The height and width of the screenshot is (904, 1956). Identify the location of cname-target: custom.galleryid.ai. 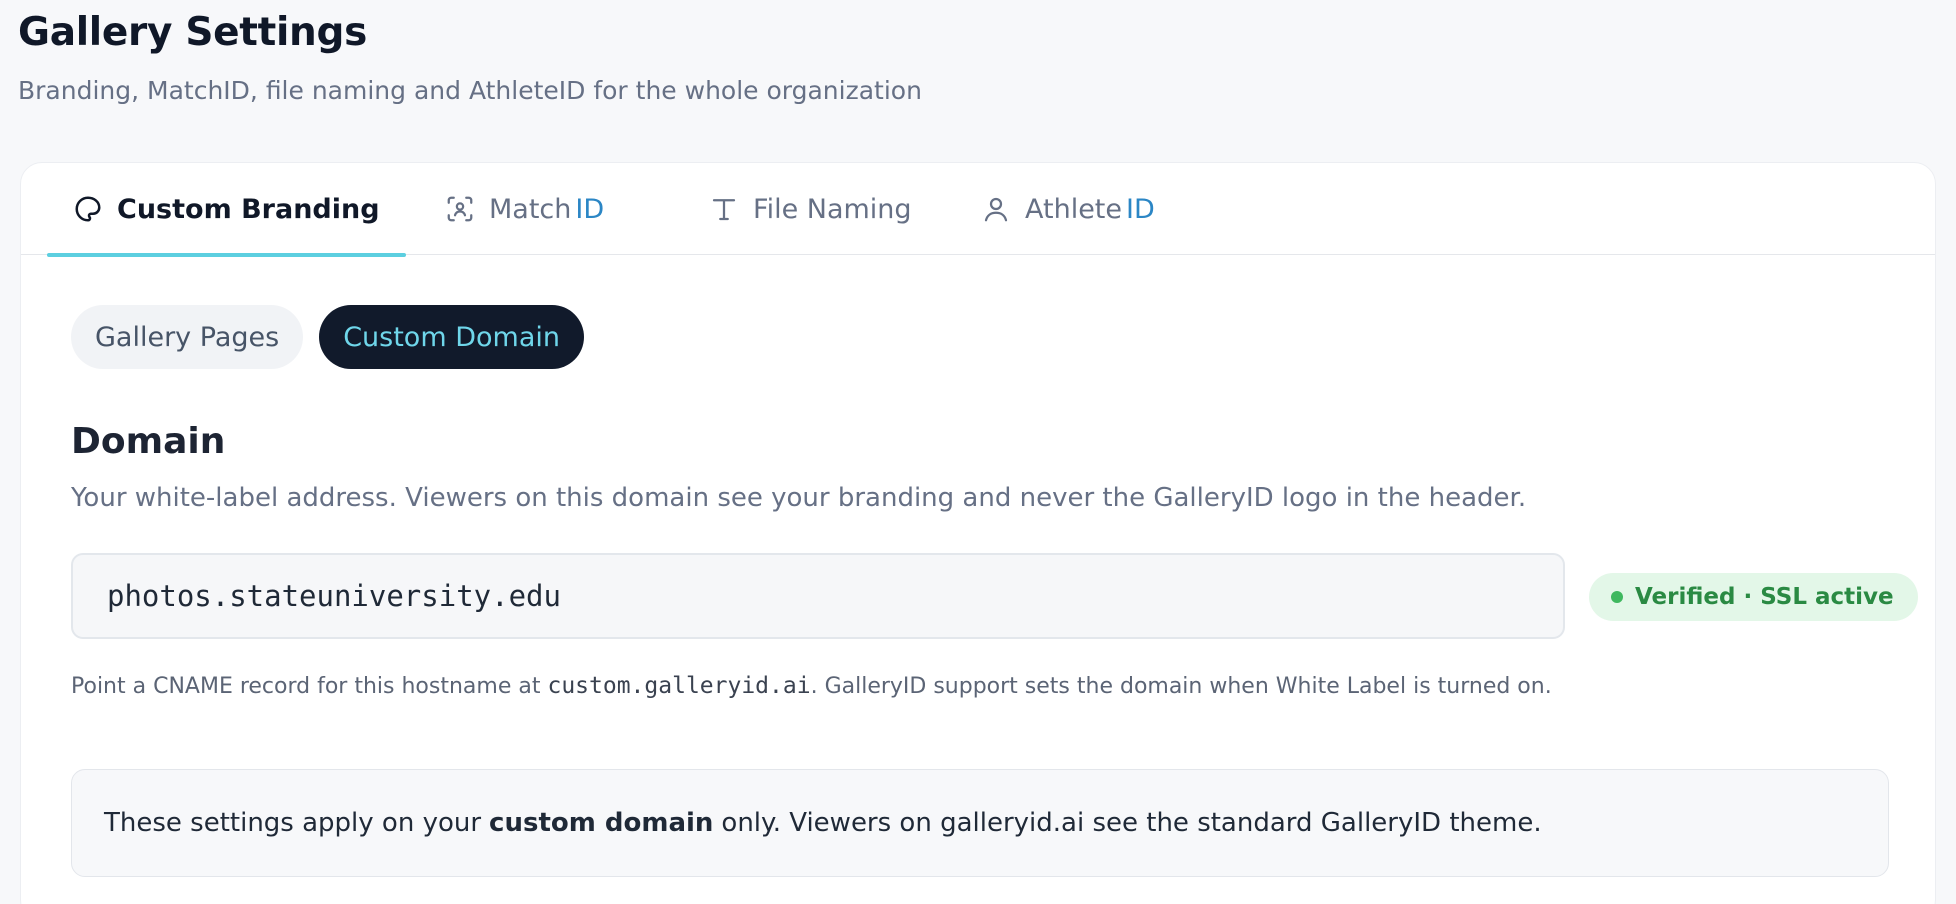
(679, 686).